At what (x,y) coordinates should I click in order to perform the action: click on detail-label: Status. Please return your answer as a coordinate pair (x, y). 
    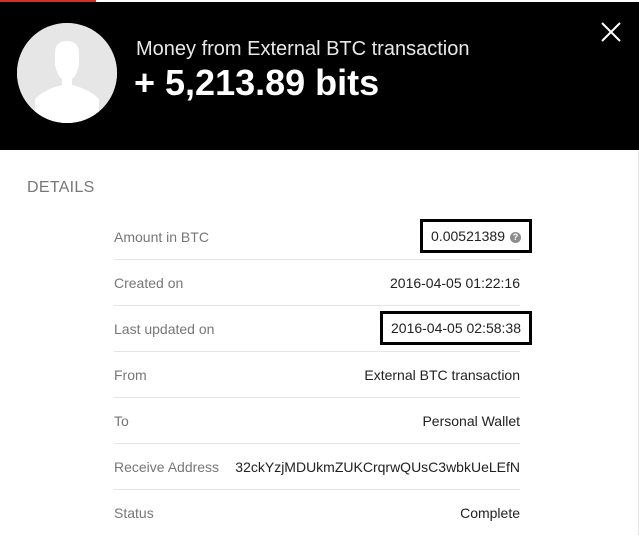
    Looking at the image, I should click on (134, 513).